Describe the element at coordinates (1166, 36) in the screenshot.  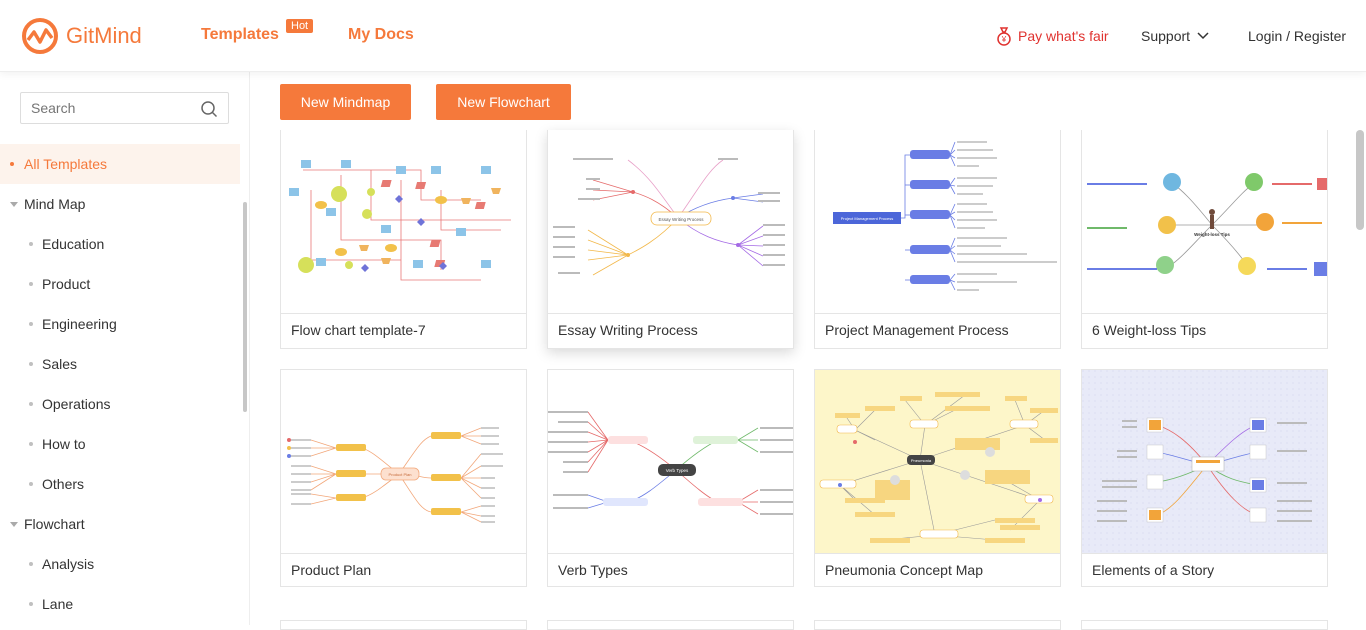
I see `support-label: Support` at that location.